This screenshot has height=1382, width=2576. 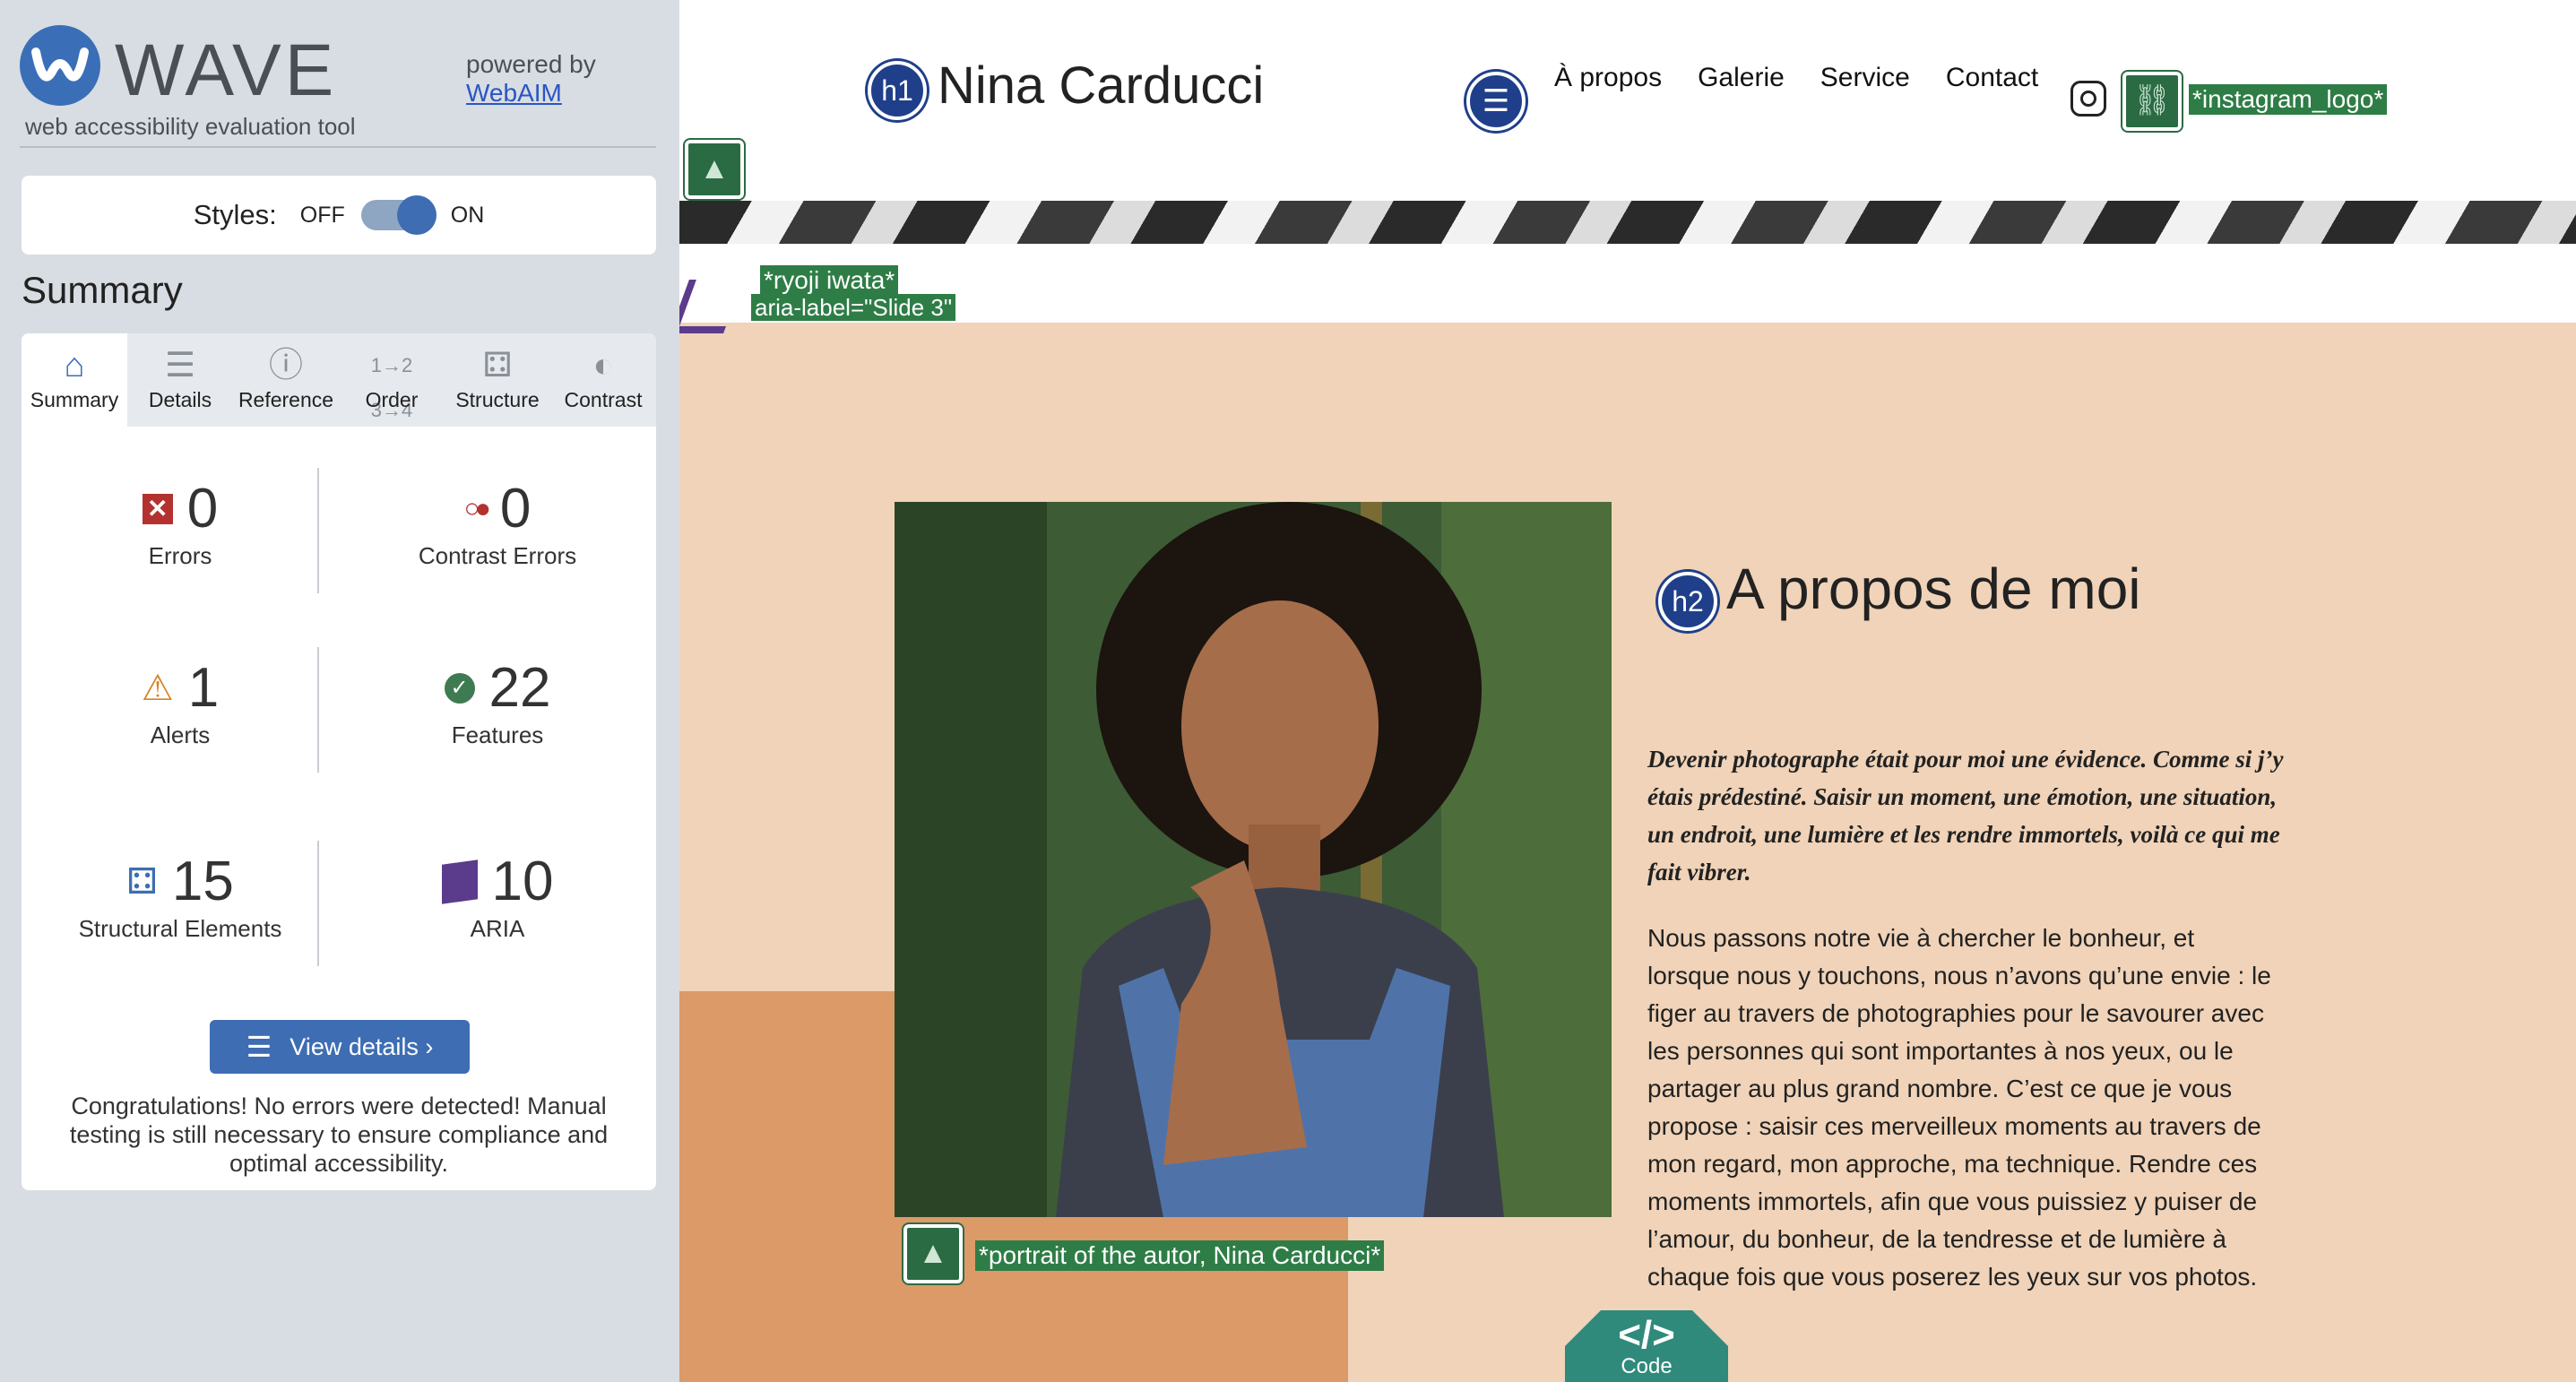 I want to click on nav-item-contact: Contact, so click(x=1992, y=78).